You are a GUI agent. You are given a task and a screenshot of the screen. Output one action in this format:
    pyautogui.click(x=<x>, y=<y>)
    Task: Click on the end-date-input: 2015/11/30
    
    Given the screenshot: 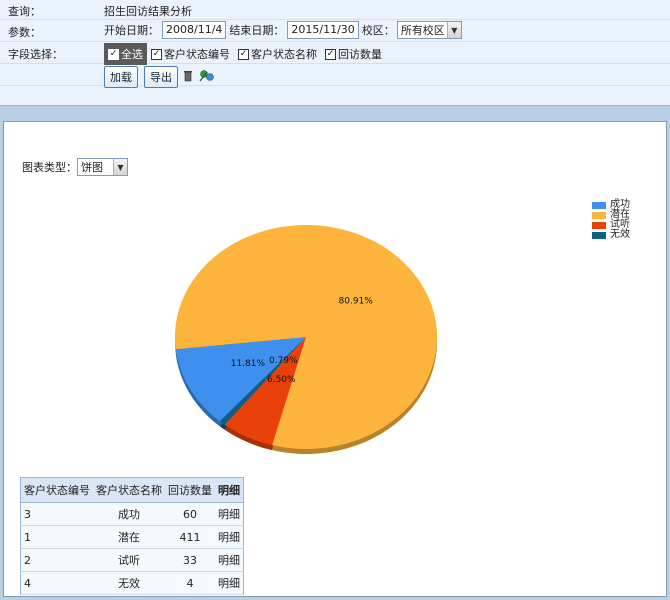 What is the action you would take?
    pyautogui.click(x=323, y=30)
    